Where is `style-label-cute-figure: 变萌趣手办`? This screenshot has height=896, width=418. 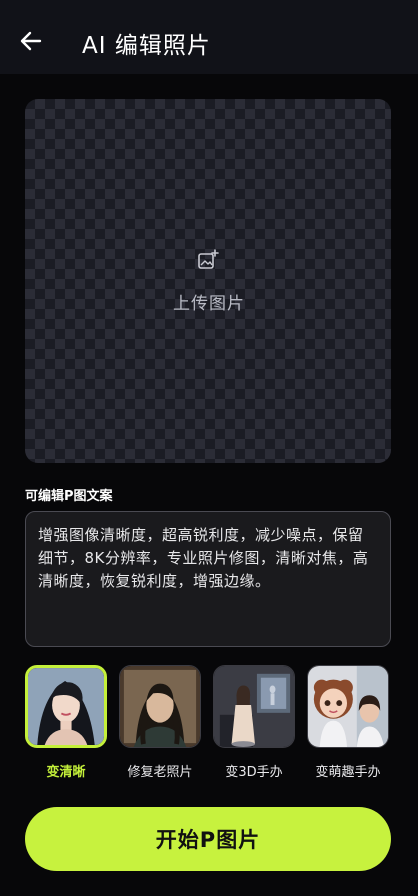 style-label-cute-figure: 变萌趣手办 is located at coordinates (348, 772).